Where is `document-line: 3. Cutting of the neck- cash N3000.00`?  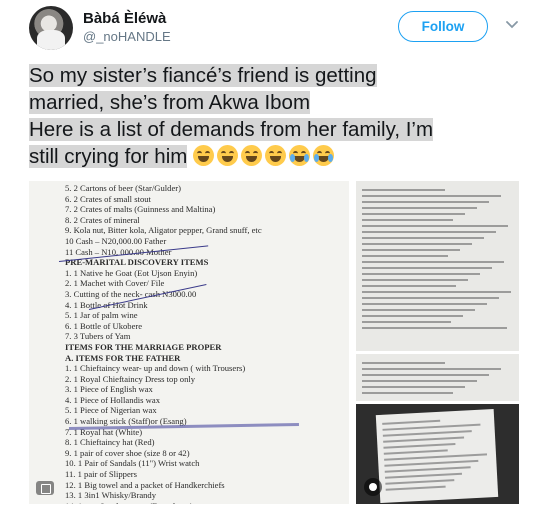
document-line: 3. Cutting of the neck- cash N3000.00 is located at coordinates (131, 293).